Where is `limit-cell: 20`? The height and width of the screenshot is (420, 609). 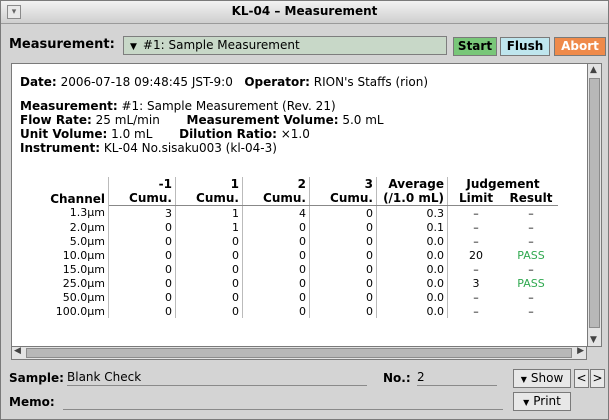 limit-cell: 20 is located at coordinates (476, 255).